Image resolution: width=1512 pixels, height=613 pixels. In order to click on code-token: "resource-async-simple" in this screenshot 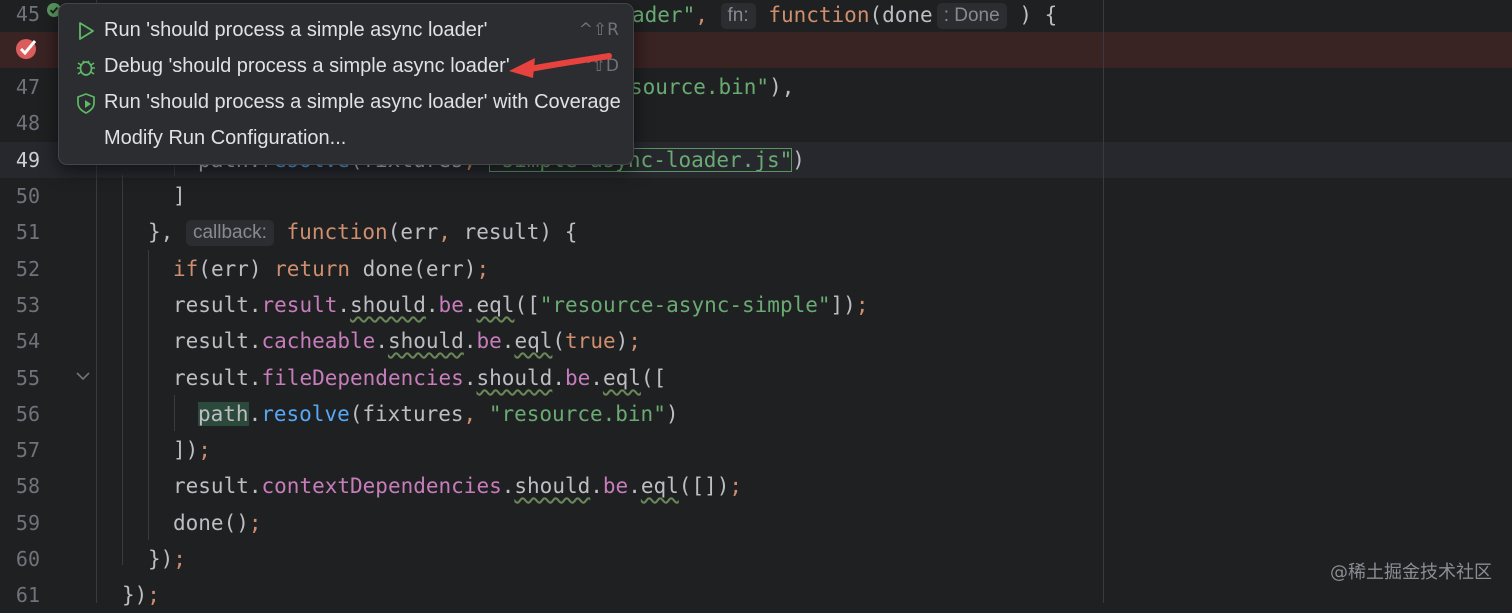, I will do `click(685, 305)`.